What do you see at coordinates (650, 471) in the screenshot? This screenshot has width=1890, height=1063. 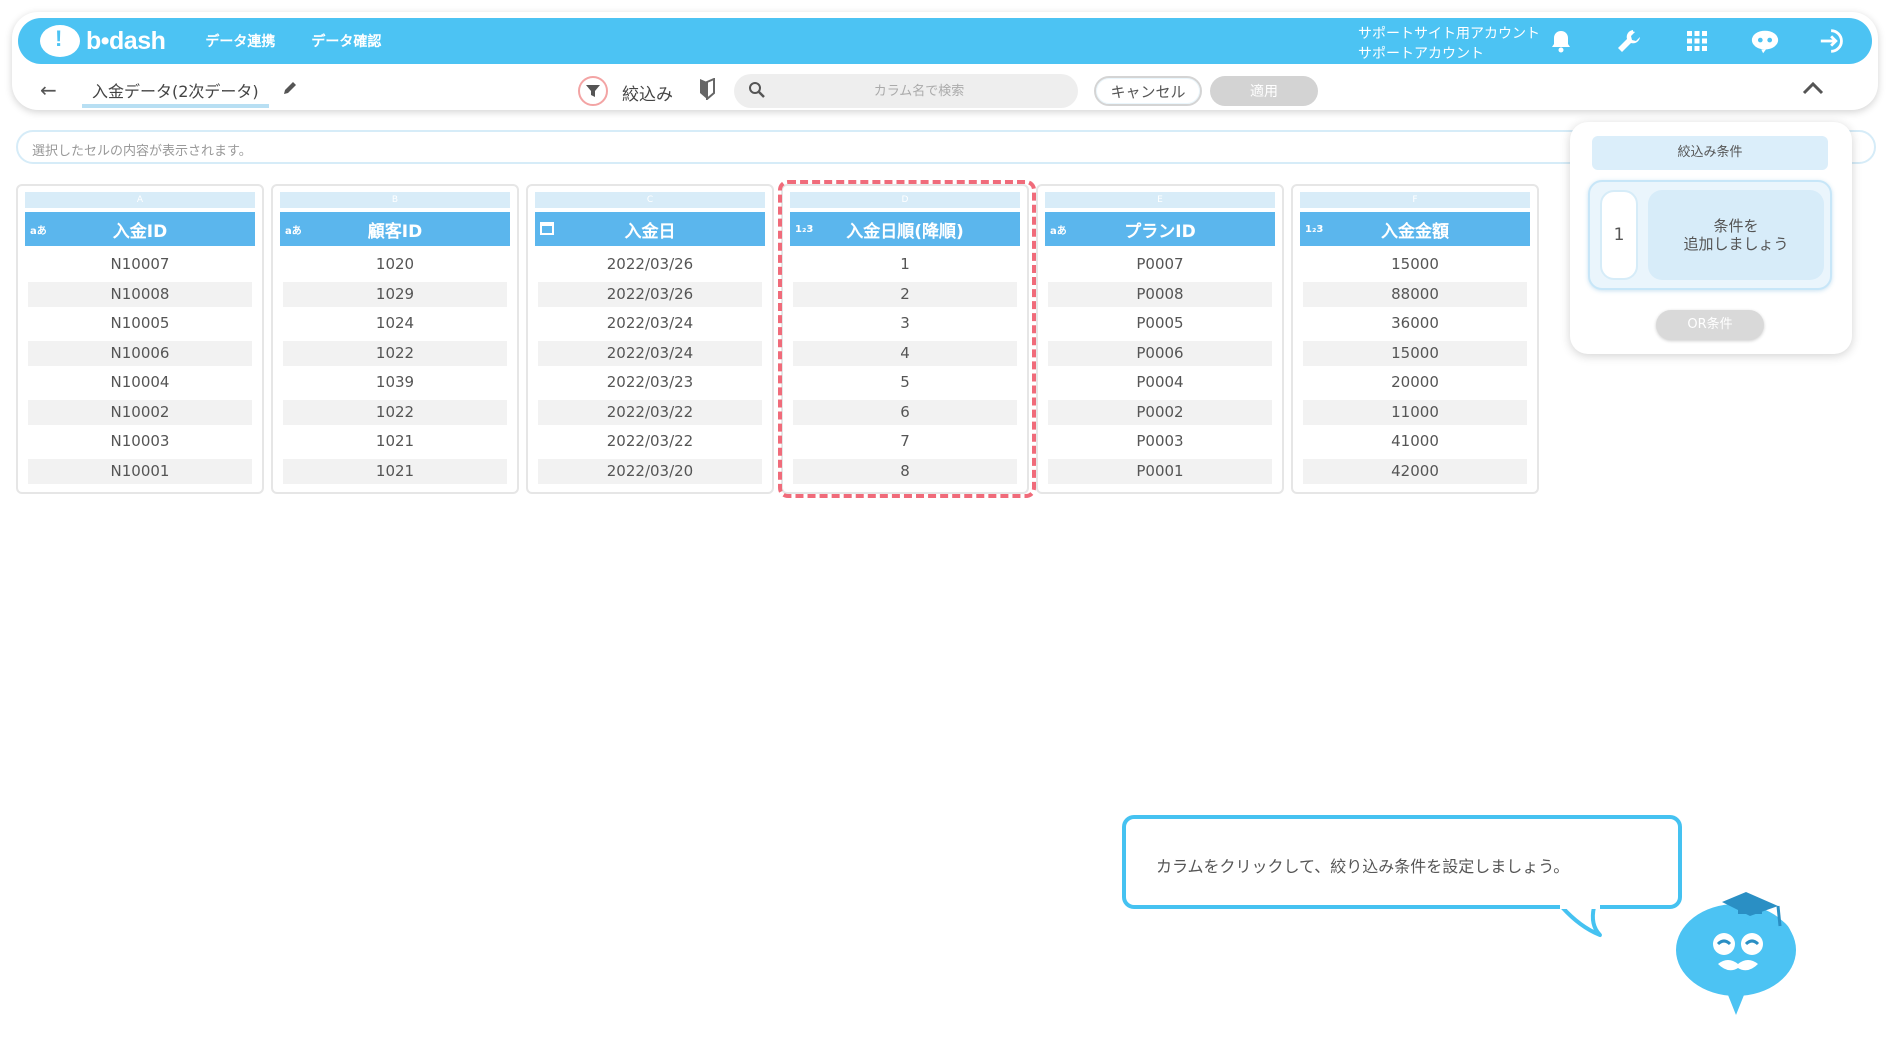 I see `table-cell: 2022/03/20` at bounding box center [650, 471].